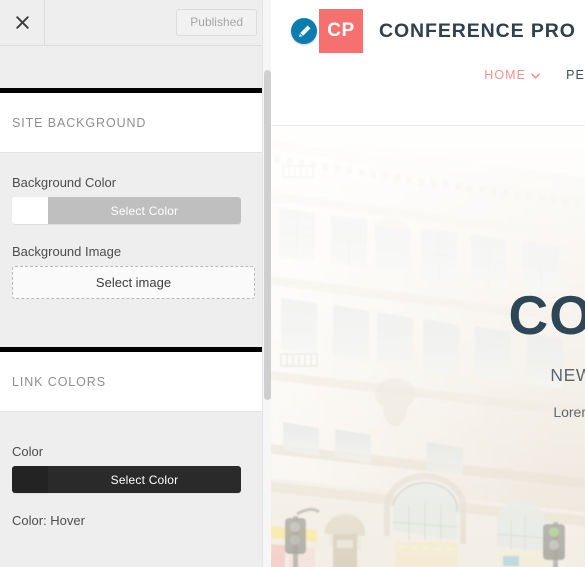  Describe the element at coordinates (135, 327) in the screenshot. I see `section-spacer` at that location.